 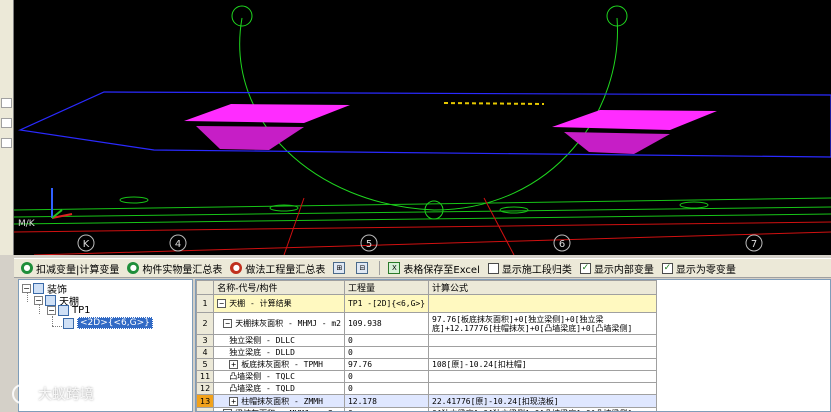 What do you see at coordinates (617, 268) in the screenshot?
I see `show-internal-checkbox: ✓ 显示内部变量` at bounding box center [617, 268].